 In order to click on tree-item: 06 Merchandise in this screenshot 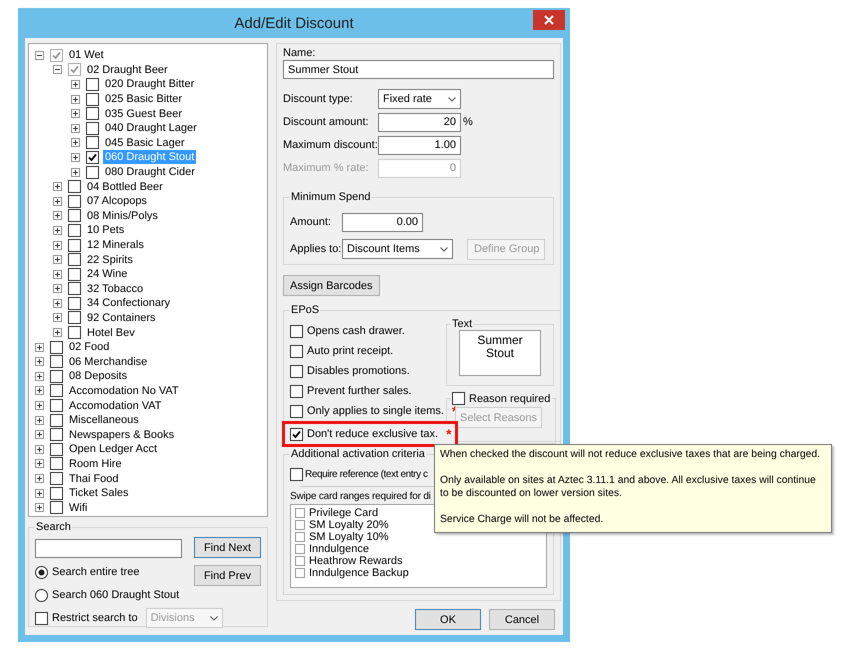, I will do `click(108, 361)`.